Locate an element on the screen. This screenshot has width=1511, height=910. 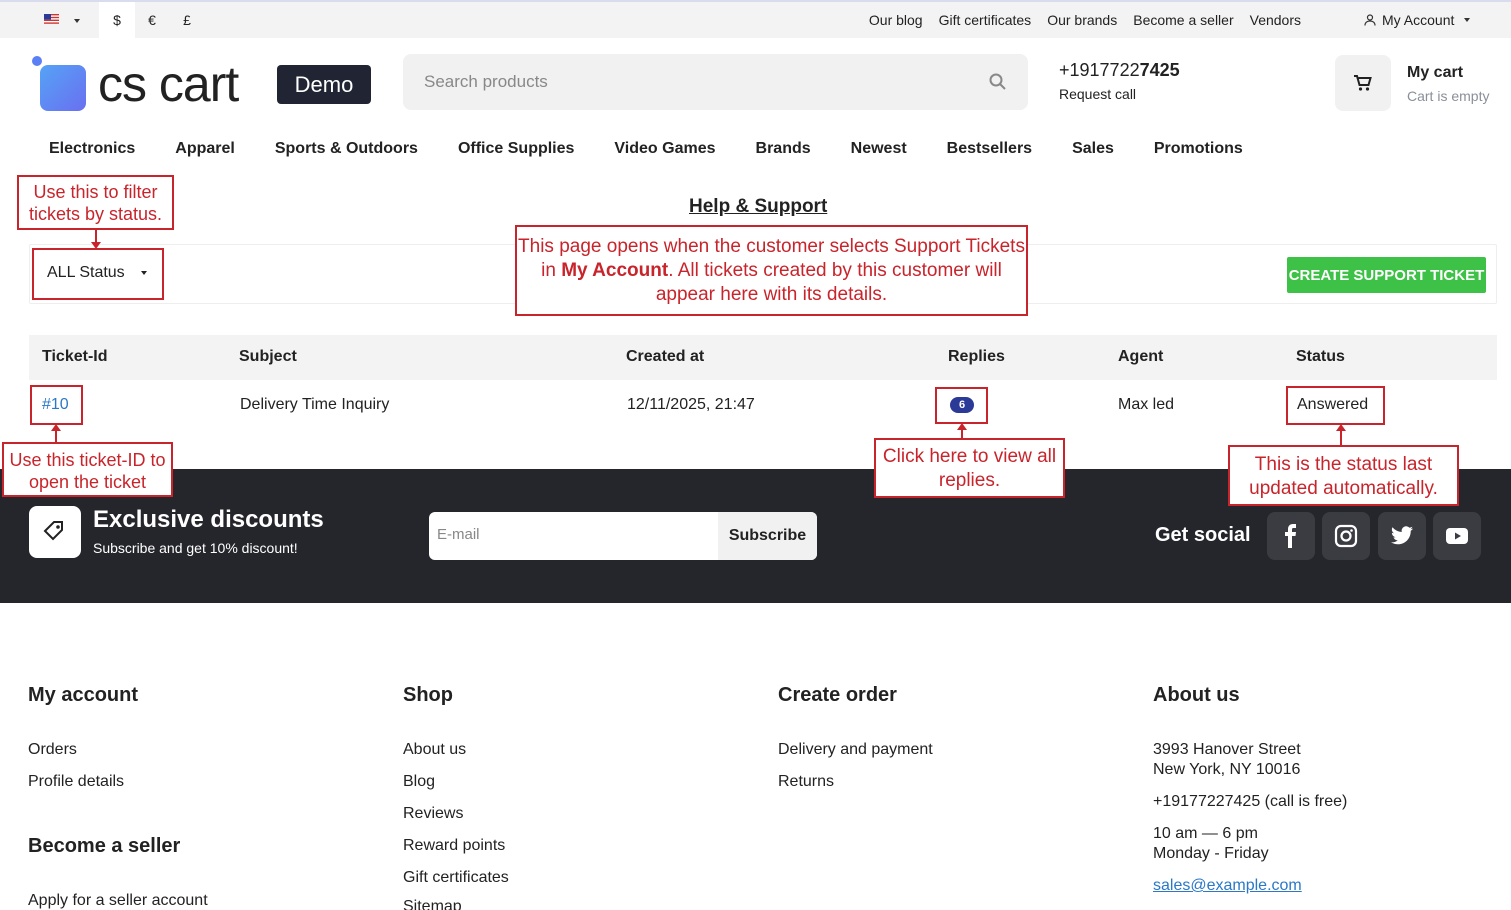
logo: cs cart Demo is located at coordinates (202, 83).